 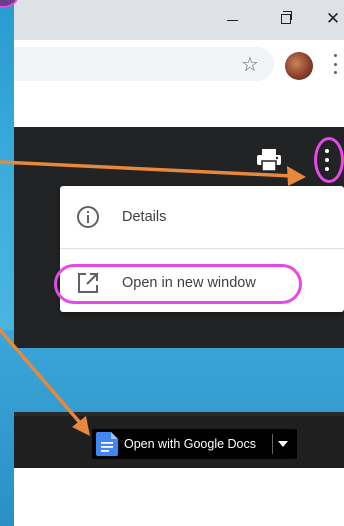 I want to click on button-separator, so click(x=272, y=444).